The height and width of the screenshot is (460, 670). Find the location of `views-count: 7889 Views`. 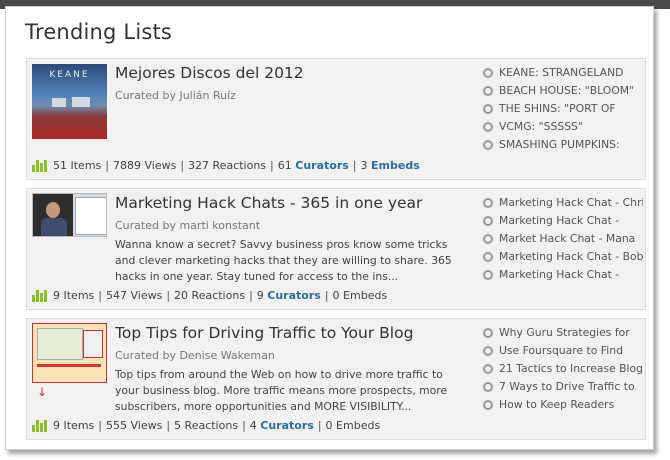

views-count: 7889 Views is located at coordinates (144, 165).